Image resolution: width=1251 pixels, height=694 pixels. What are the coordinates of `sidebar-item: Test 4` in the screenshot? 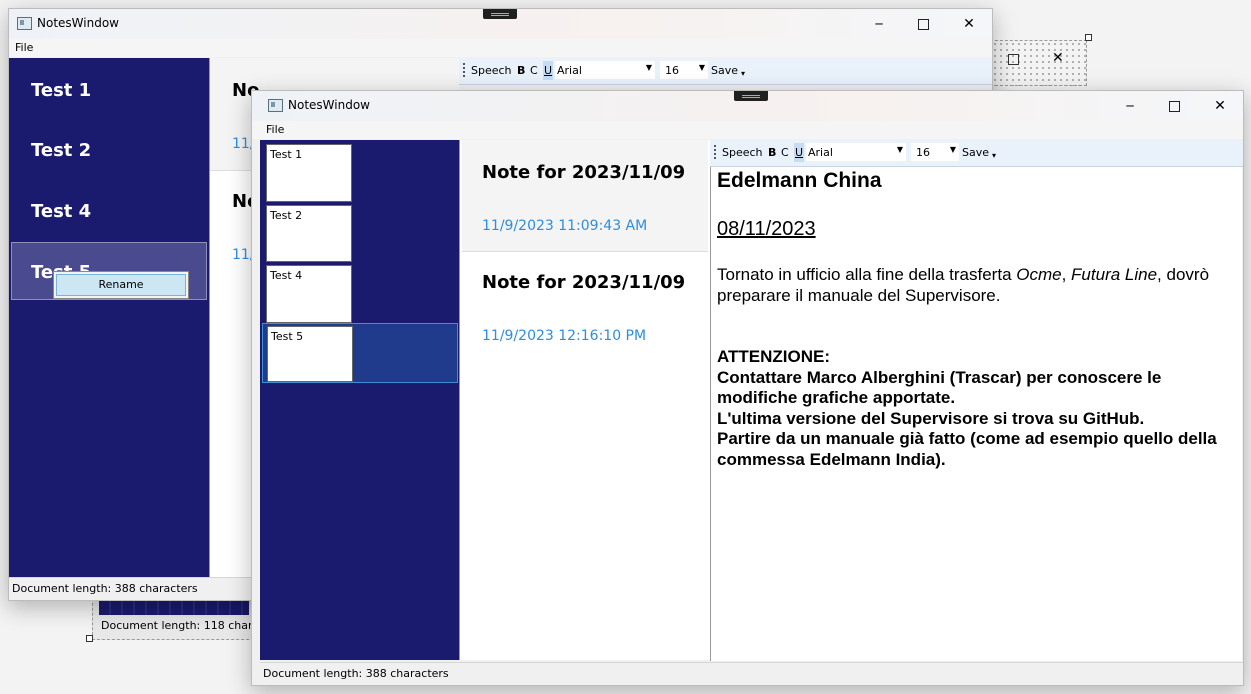 It's located at (61, 211).